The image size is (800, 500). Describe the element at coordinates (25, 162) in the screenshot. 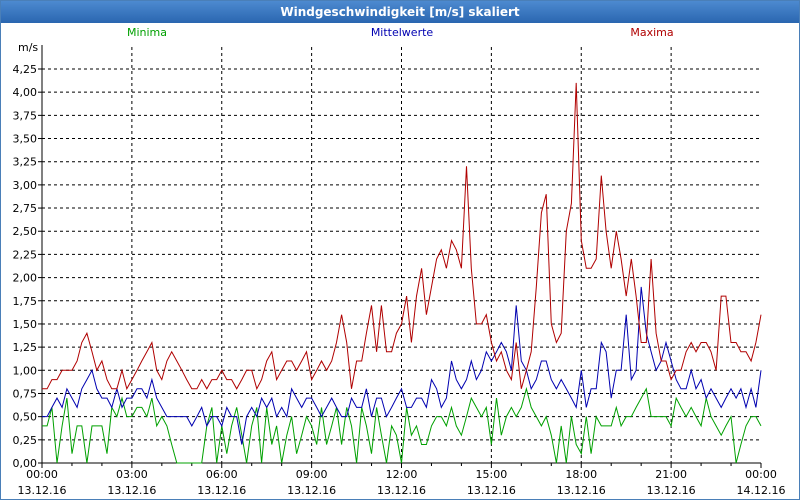

I see `y-tick-label: 3,25` at that location.